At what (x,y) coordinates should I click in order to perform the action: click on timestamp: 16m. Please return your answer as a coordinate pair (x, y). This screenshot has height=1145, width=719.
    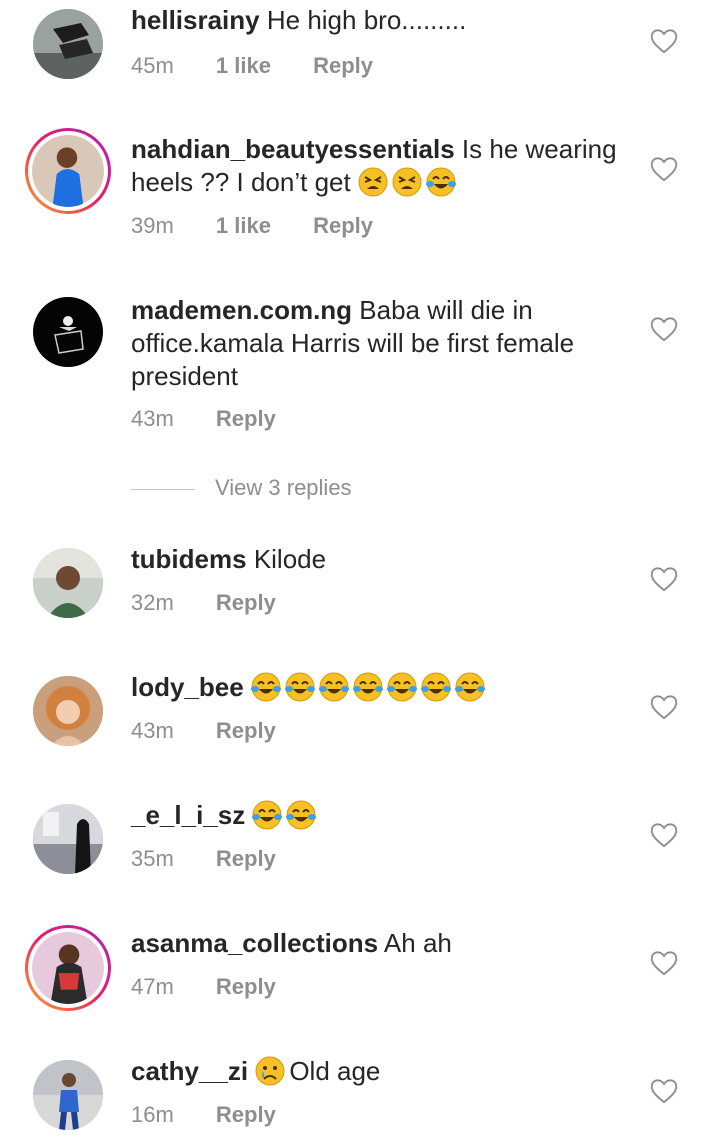
    Looking at the image, I should click on (152, 1114).